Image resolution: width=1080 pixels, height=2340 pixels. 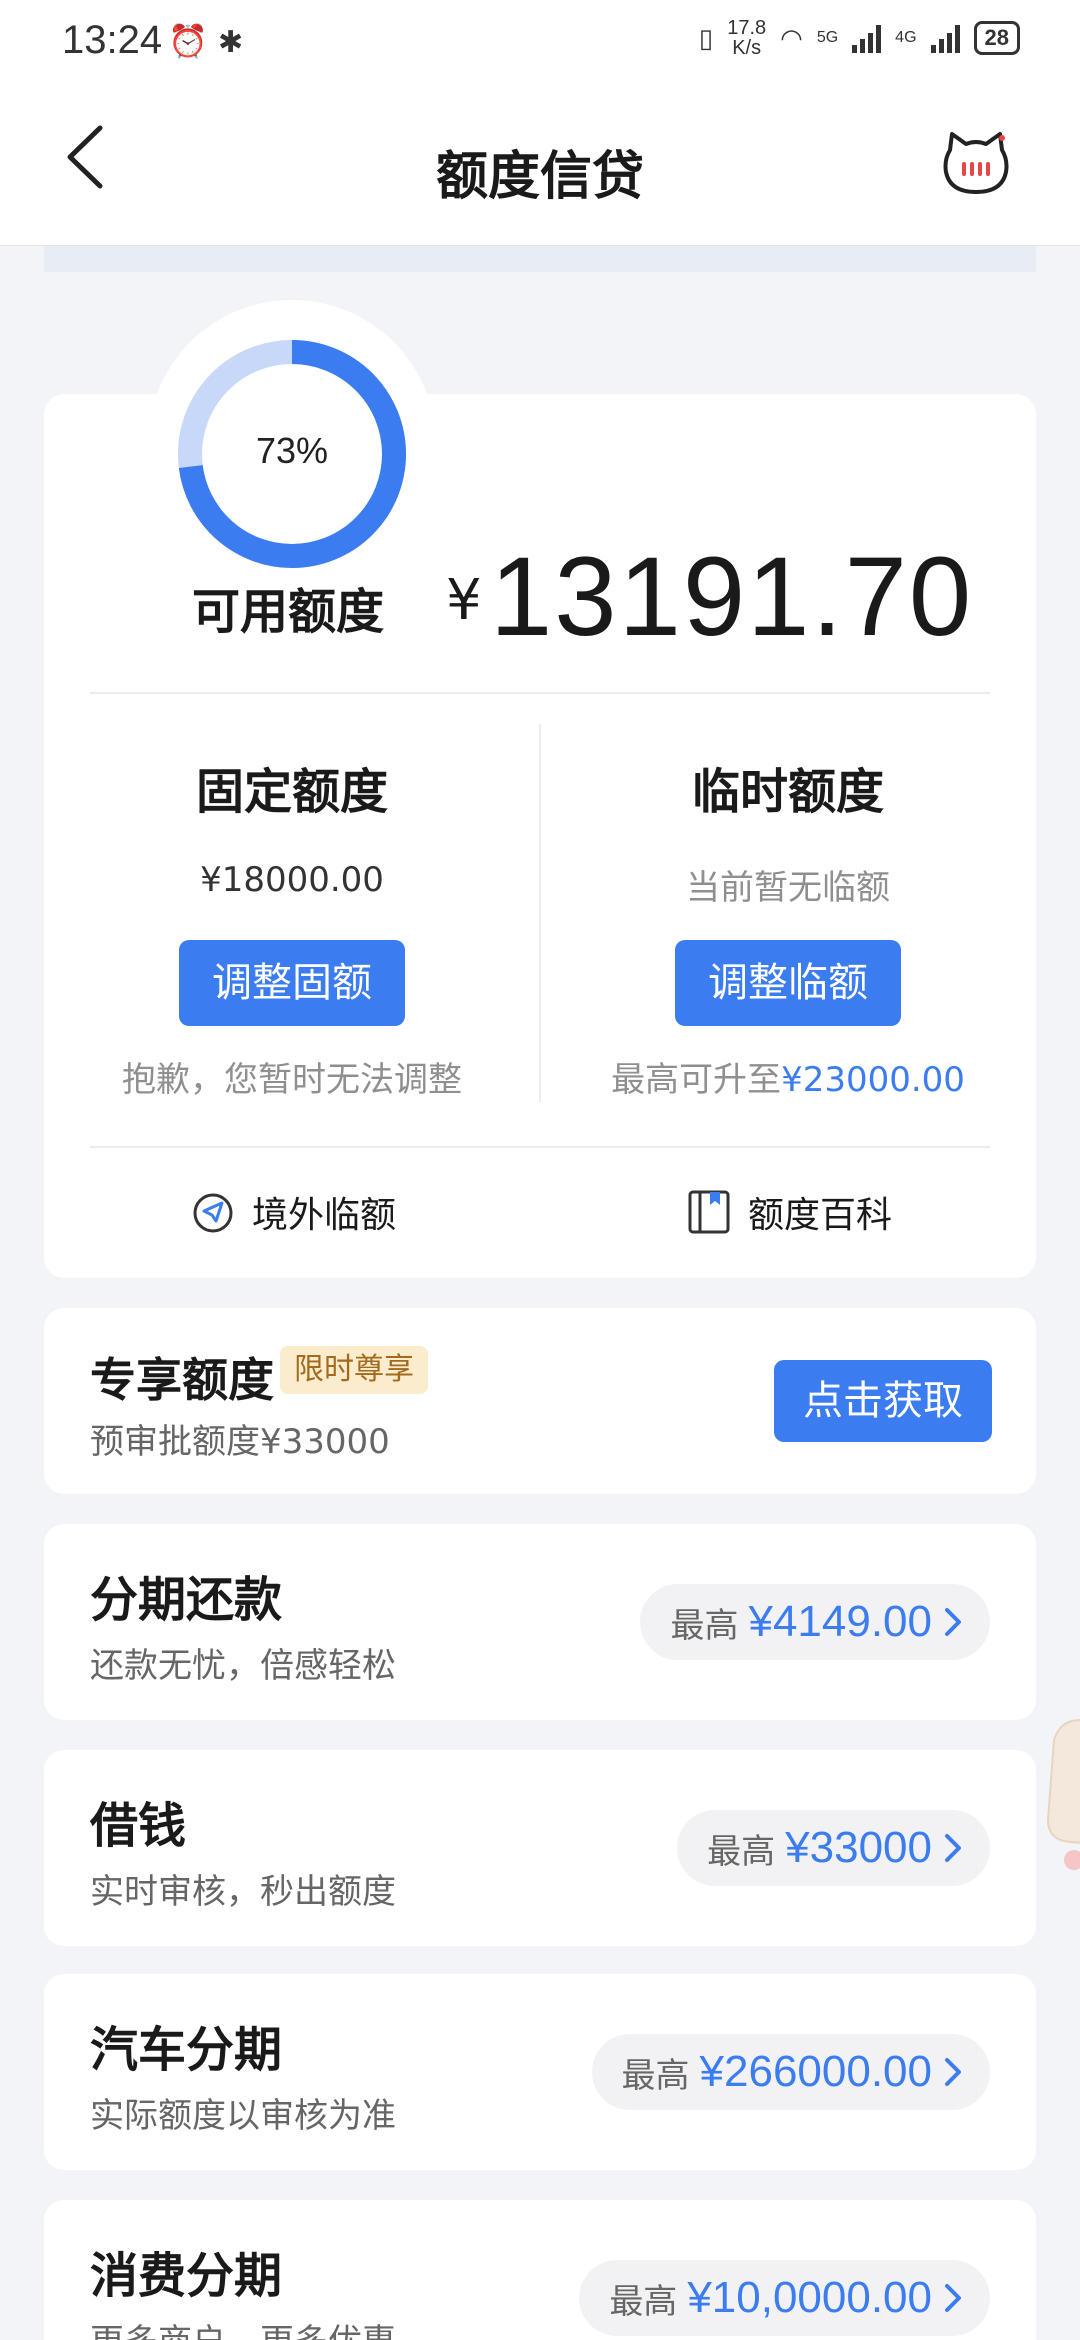 I want to click on alarm-icon: ⏰, so click(x=188, y=41).